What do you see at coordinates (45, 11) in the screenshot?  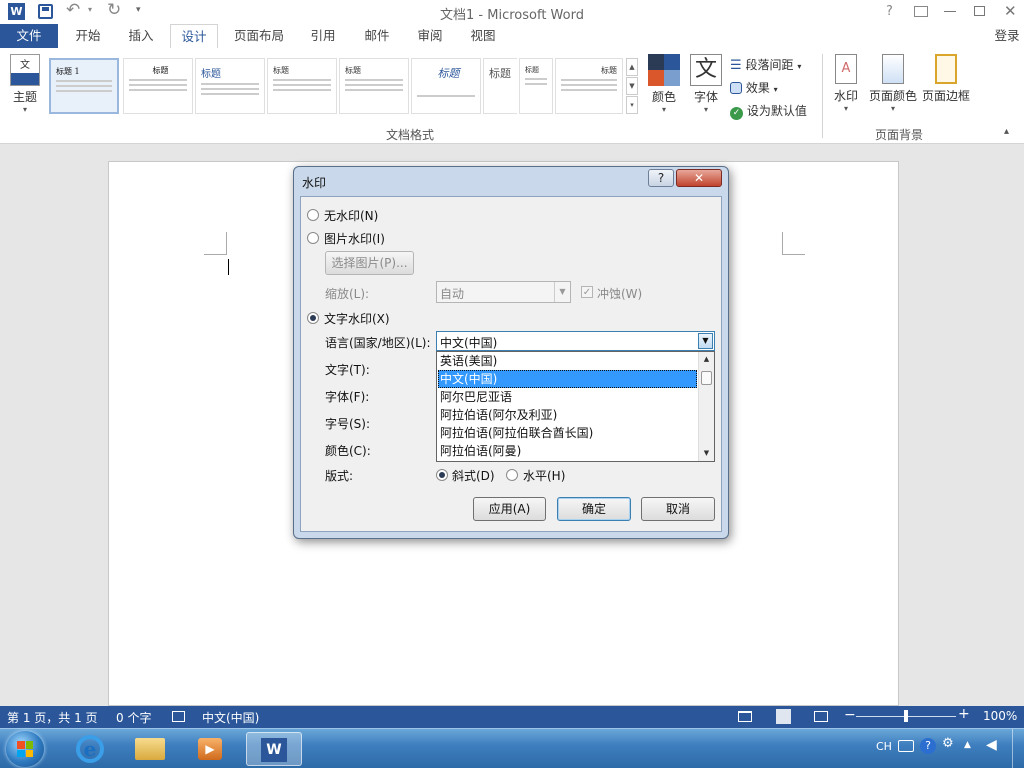 I see `save-icon` at bounding box center [45, 11].